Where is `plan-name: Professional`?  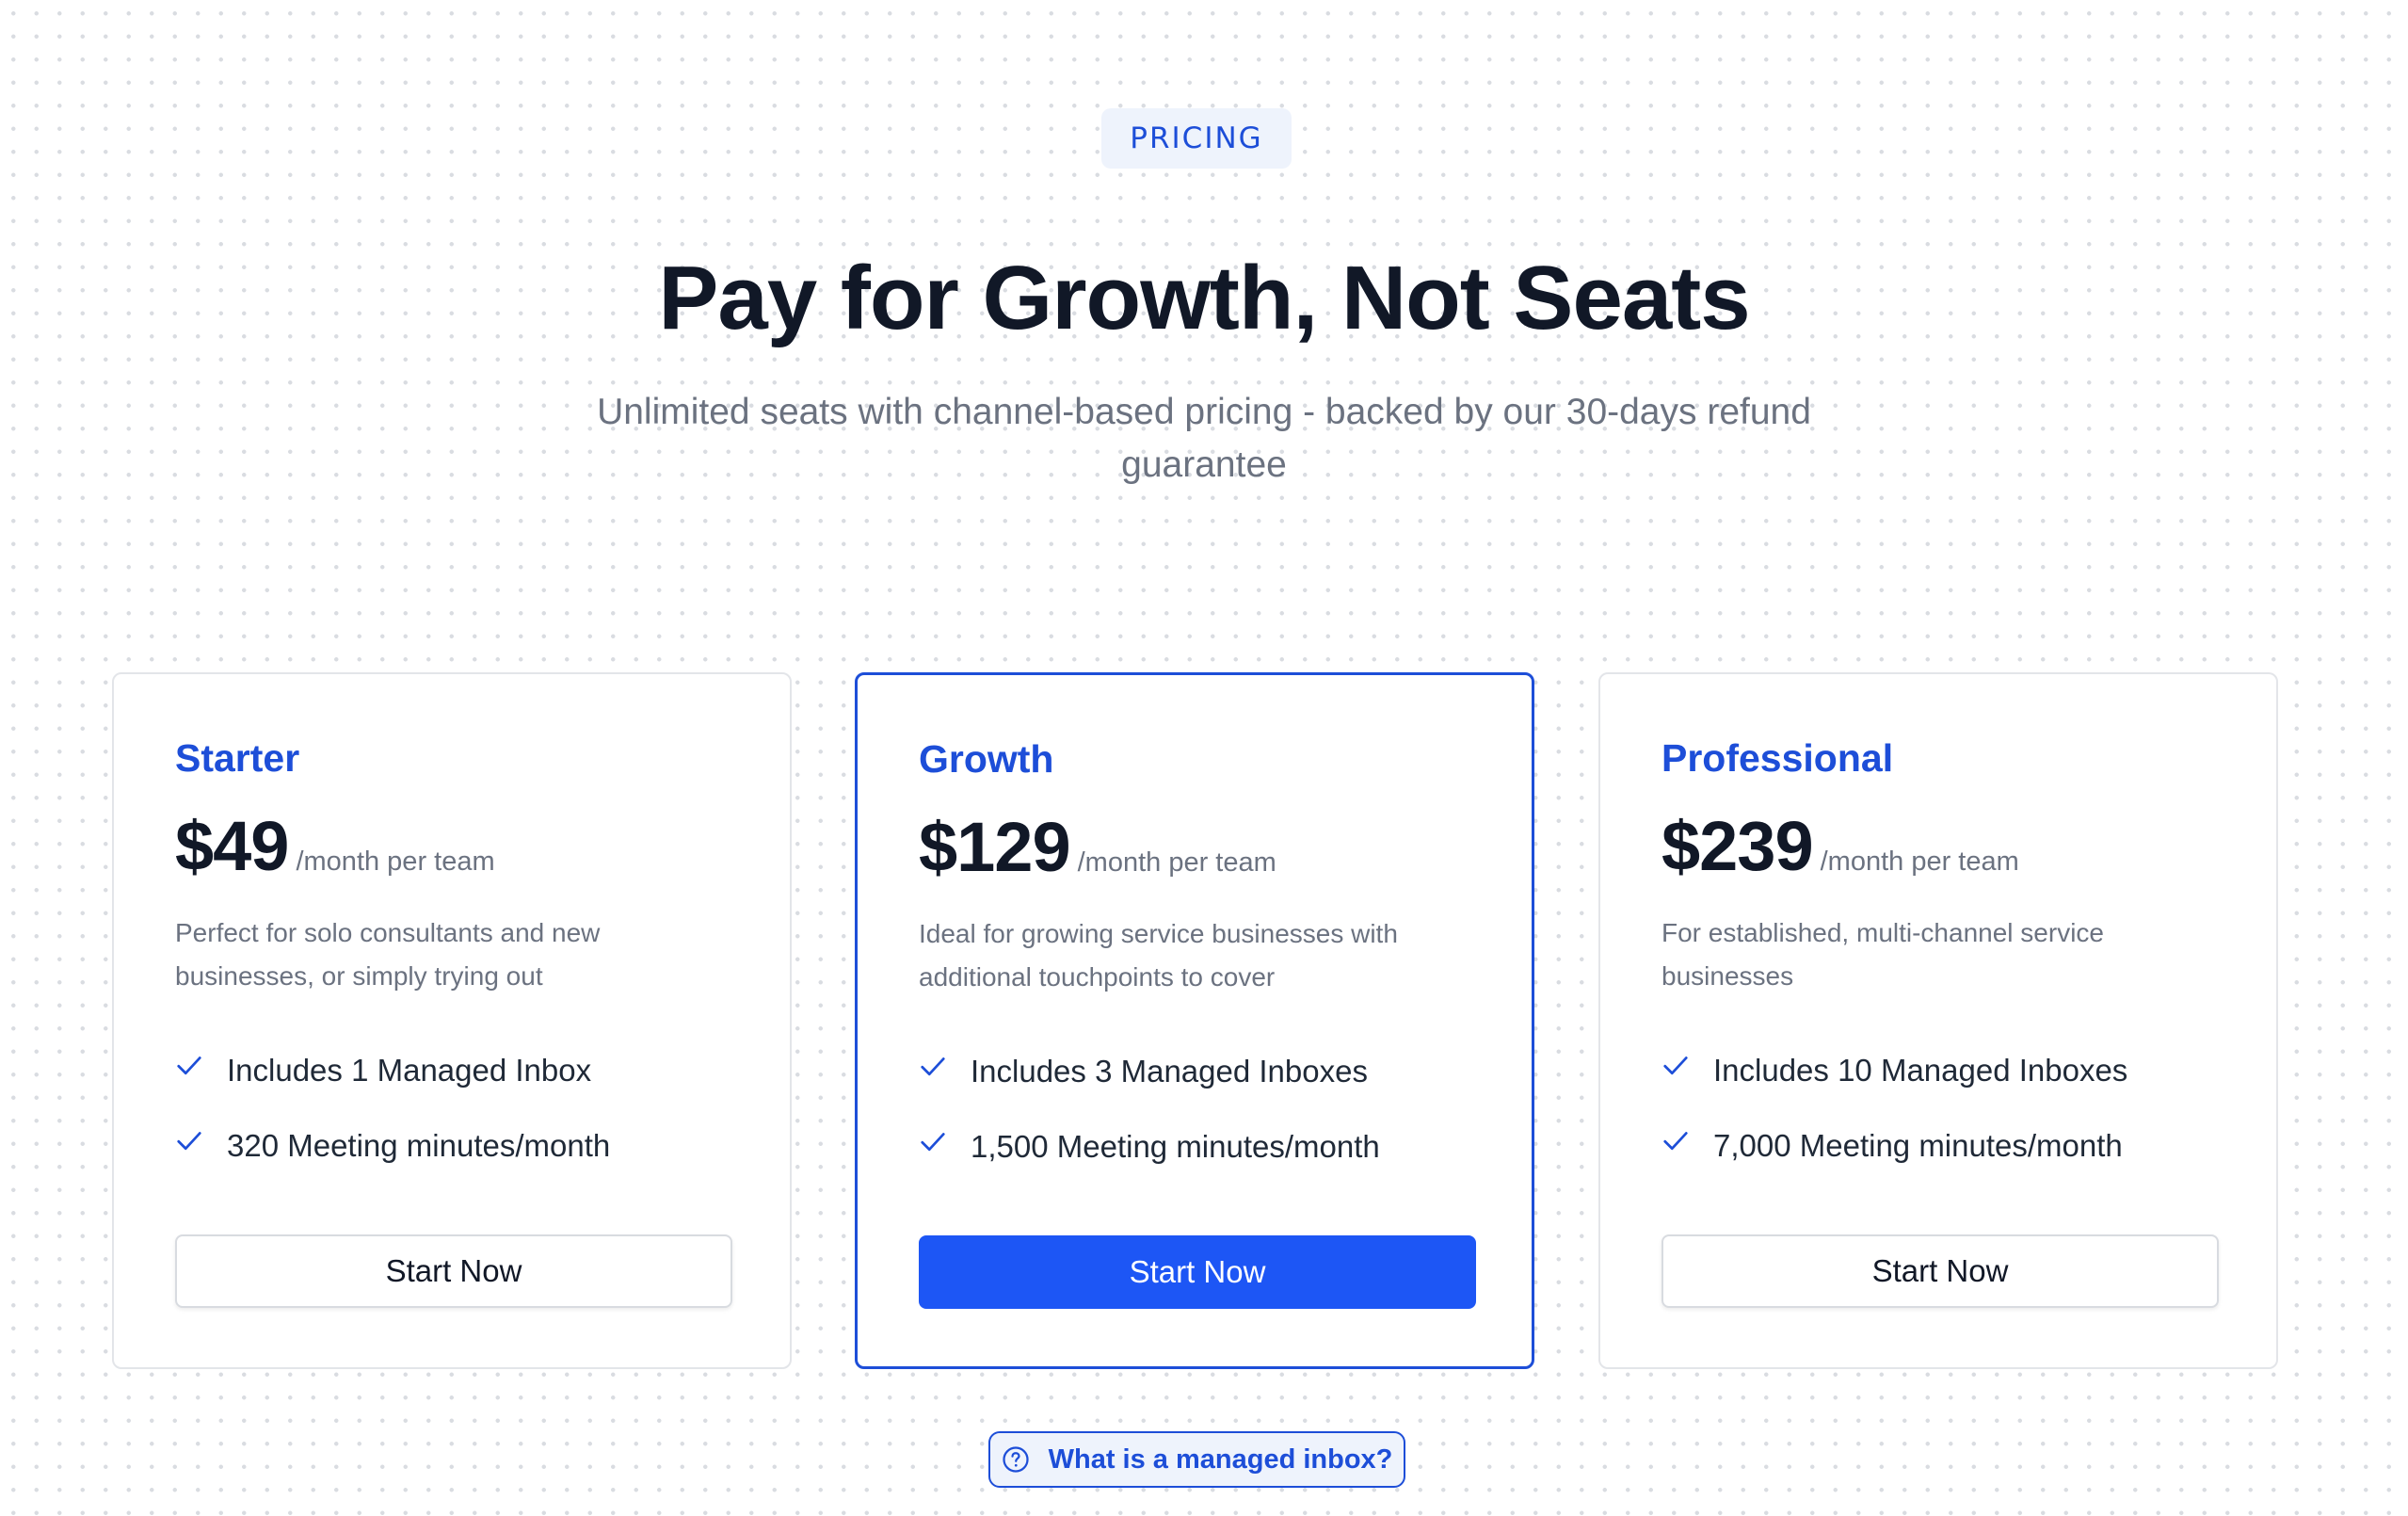
plan-name: Professional is located at coordinates (1778, 758).